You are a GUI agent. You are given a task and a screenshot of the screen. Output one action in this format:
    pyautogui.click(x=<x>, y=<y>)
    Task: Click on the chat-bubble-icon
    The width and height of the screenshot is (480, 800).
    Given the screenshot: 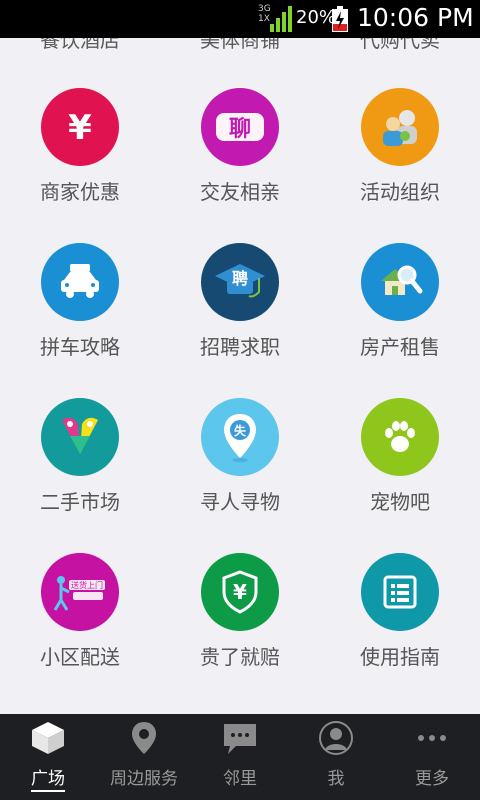 What is the action you would take?
    pyautogui.click(x=240, y=739)
    